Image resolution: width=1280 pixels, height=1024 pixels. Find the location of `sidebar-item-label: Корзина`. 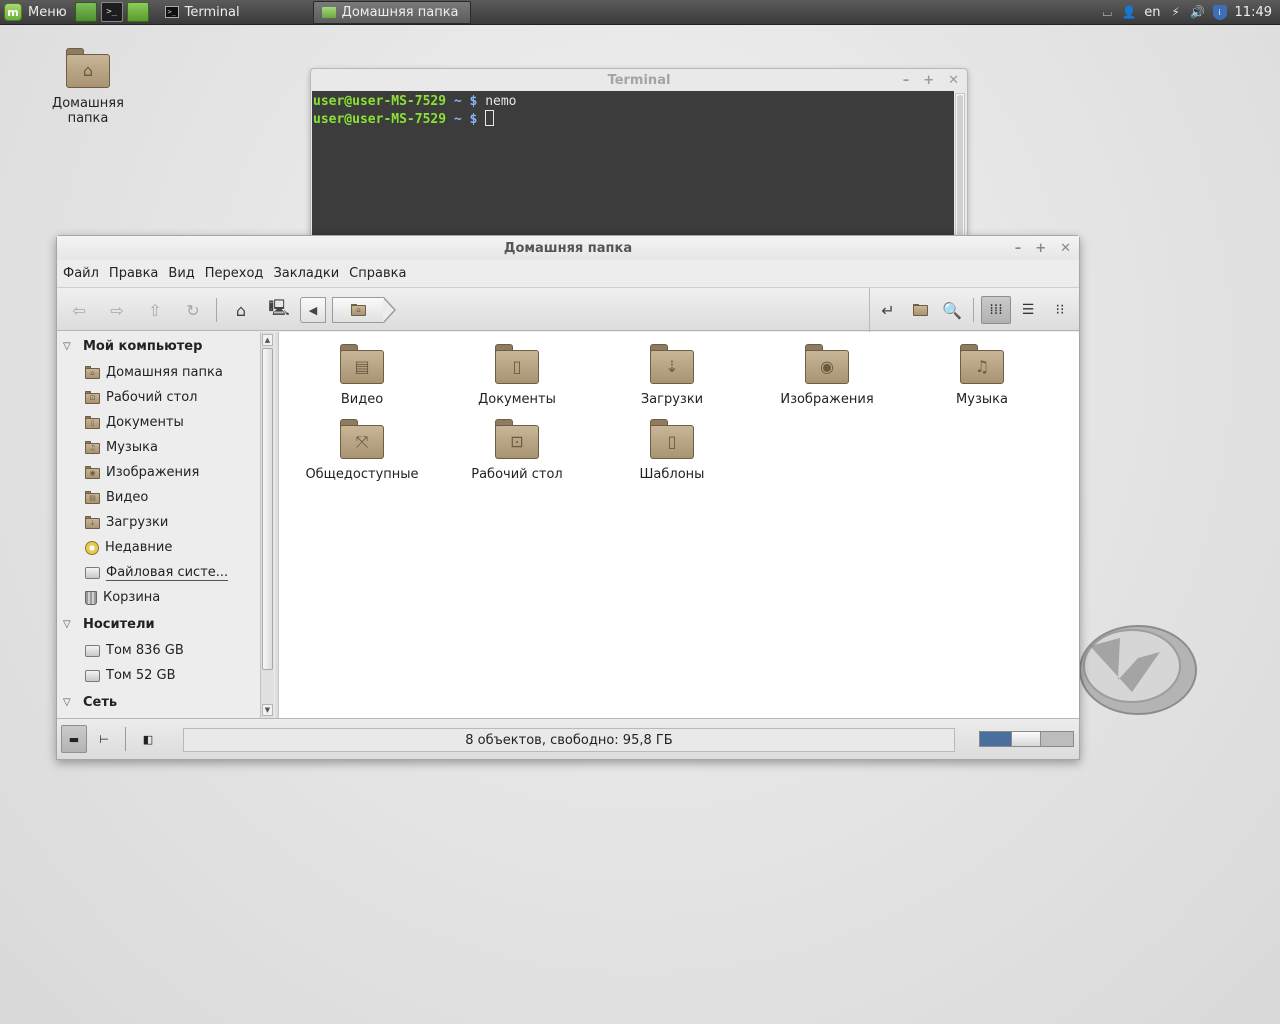

sidebar-item-label: Корзина is located at coordinates (132, 597).